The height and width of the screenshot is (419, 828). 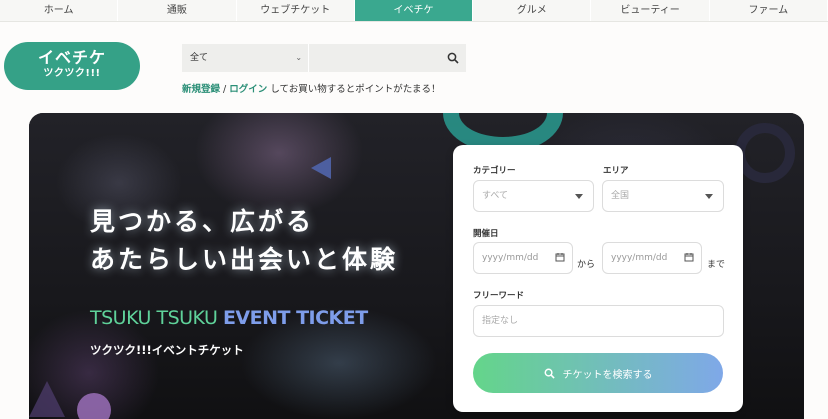 I want to click on keyword-label: フリーワード, so click(x=499, y=296).